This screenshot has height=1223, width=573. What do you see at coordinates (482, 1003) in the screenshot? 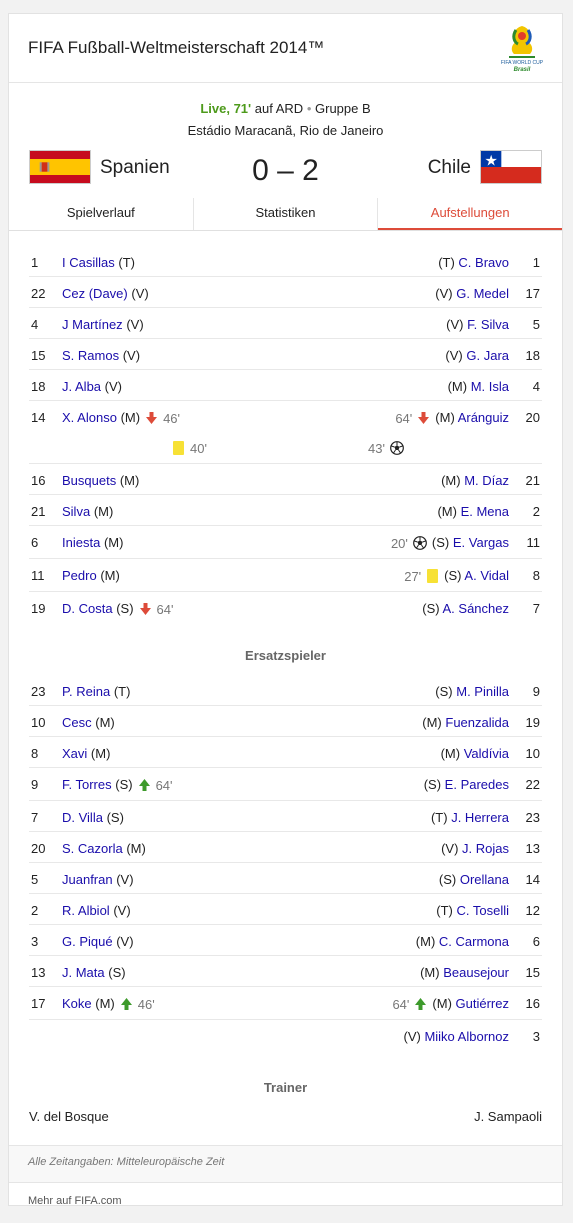
I see `player-name: Gutiérrez` at bounding box center [482, 1003].